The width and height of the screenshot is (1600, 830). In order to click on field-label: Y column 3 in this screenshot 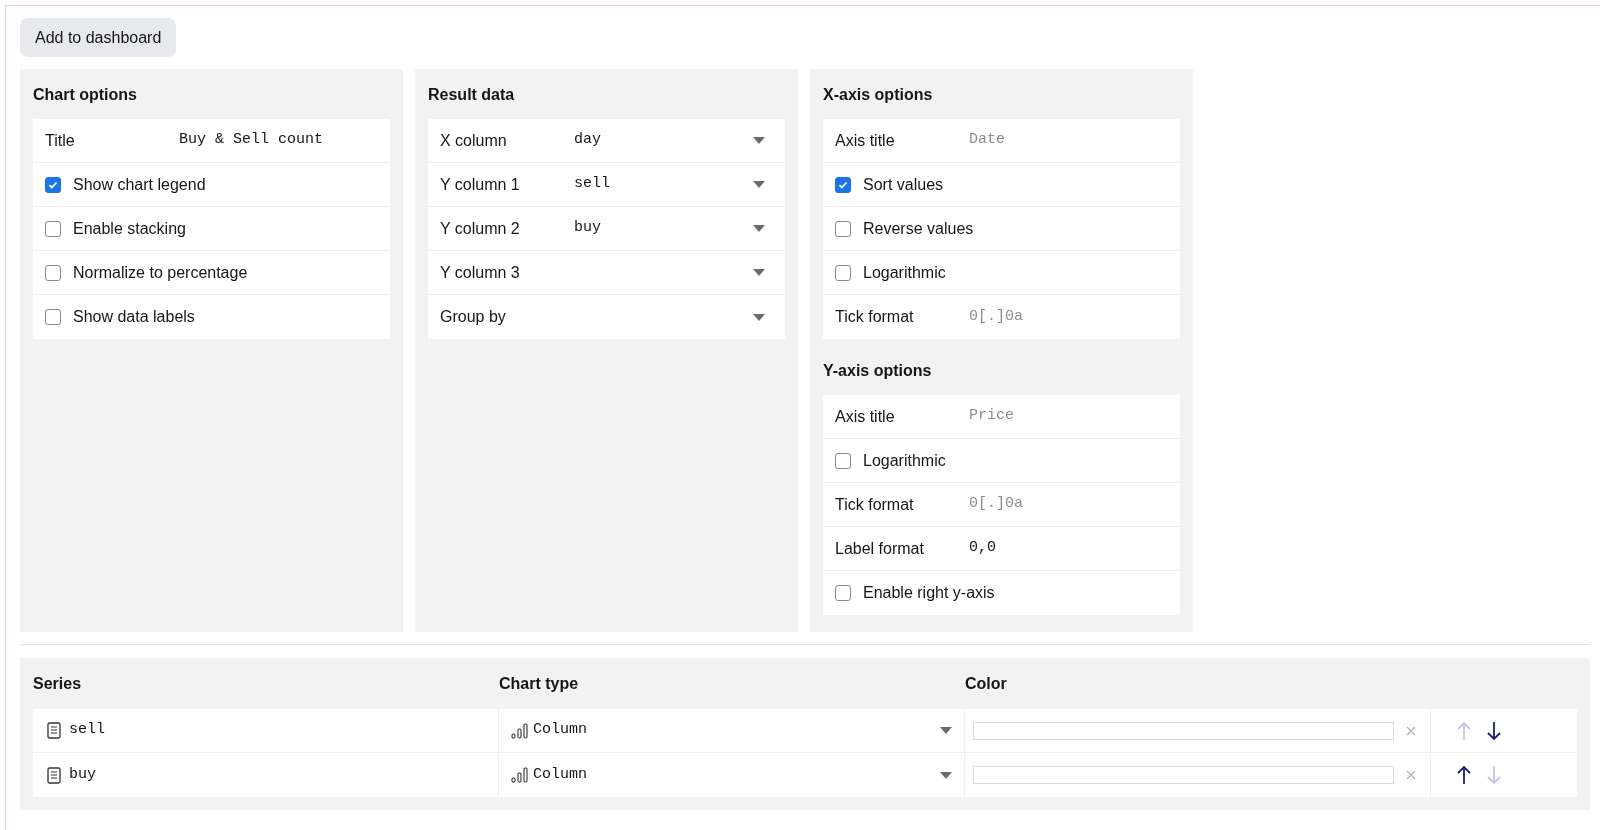, I will do `click(480, 272)`.